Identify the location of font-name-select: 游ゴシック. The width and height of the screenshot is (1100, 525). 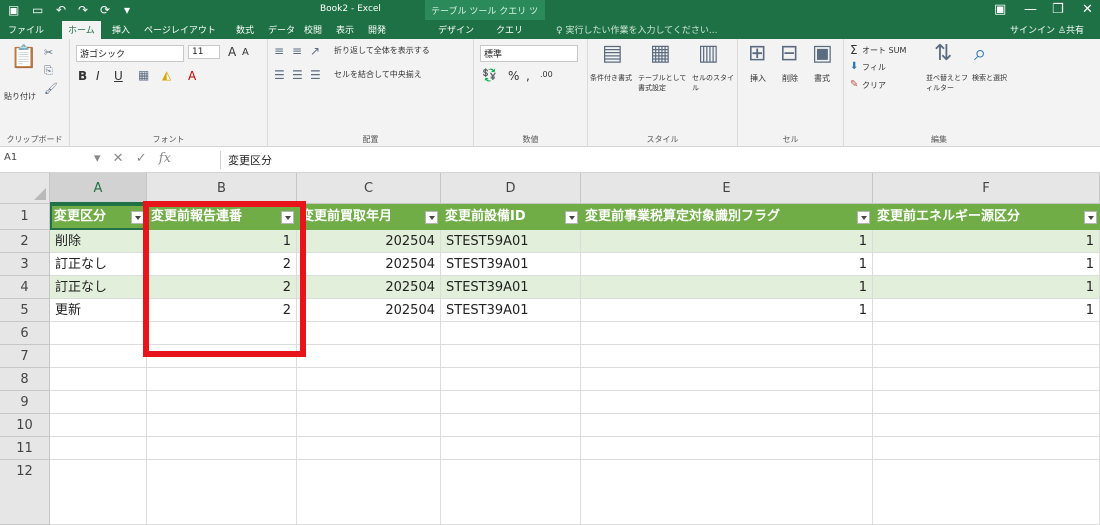
(130, 53).